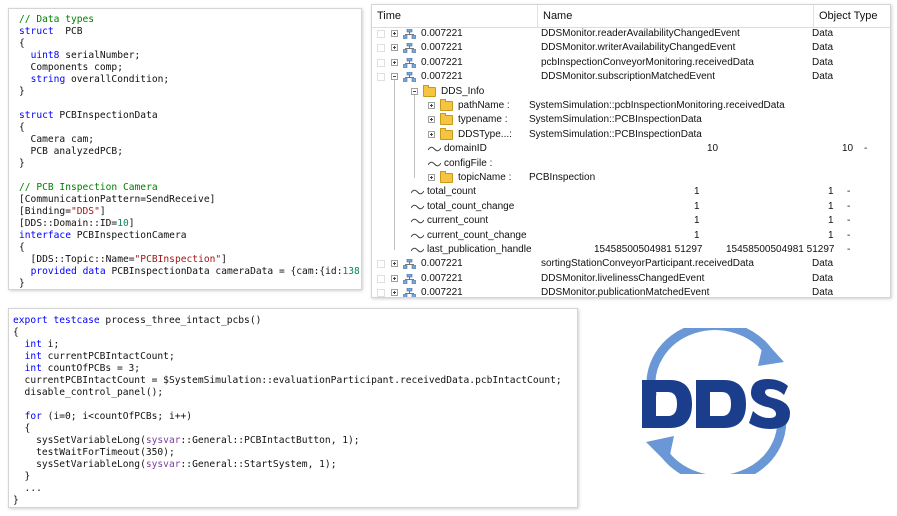  What do you see at coordinates (848, 149) in the screenshot?
I see `row-value-2: 10` at bounding box center [848, 149].